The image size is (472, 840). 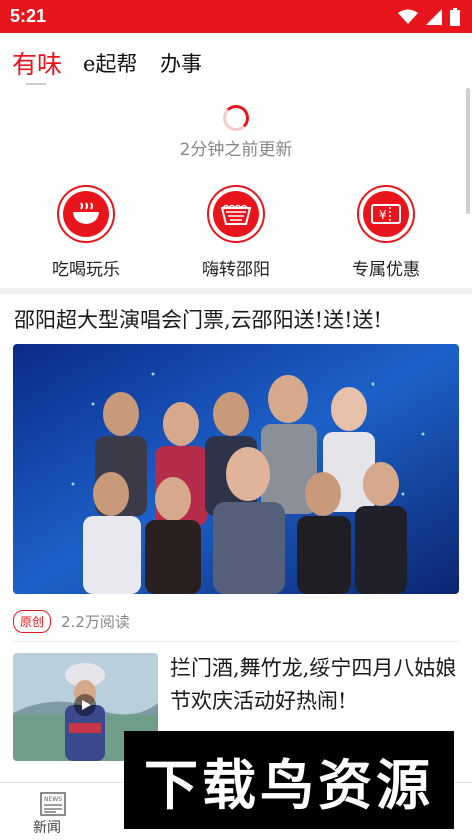 I want to click on status-icons, so click(x=429, y=17).